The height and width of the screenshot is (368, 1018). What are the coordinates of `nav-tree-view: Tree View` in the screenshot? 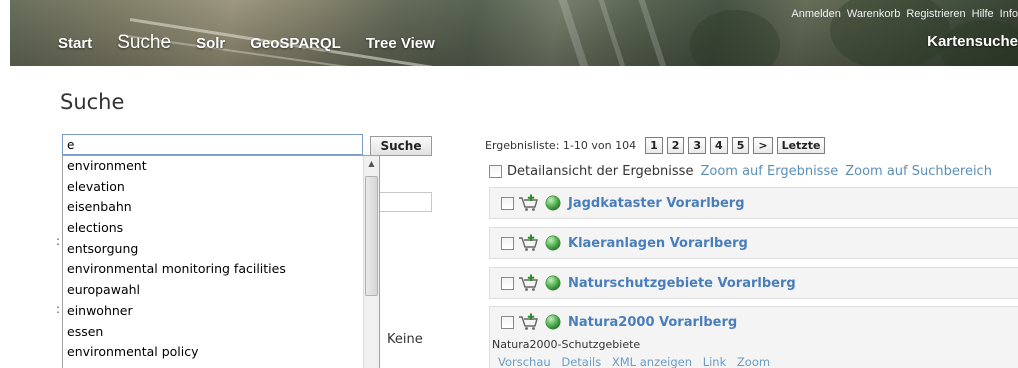 It's located at (400, 43).